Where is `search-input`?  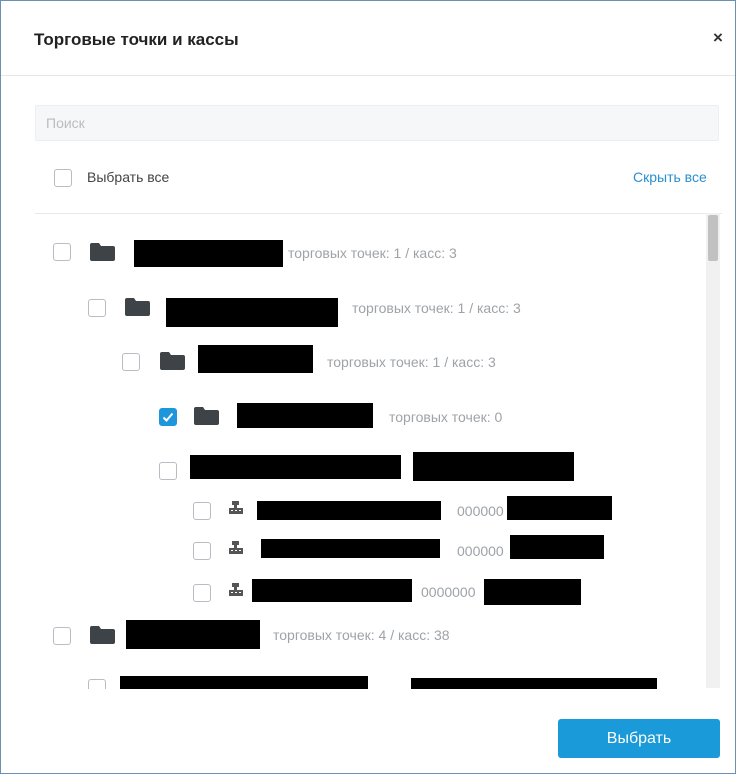
search-input is located at coordinates (377, 123).